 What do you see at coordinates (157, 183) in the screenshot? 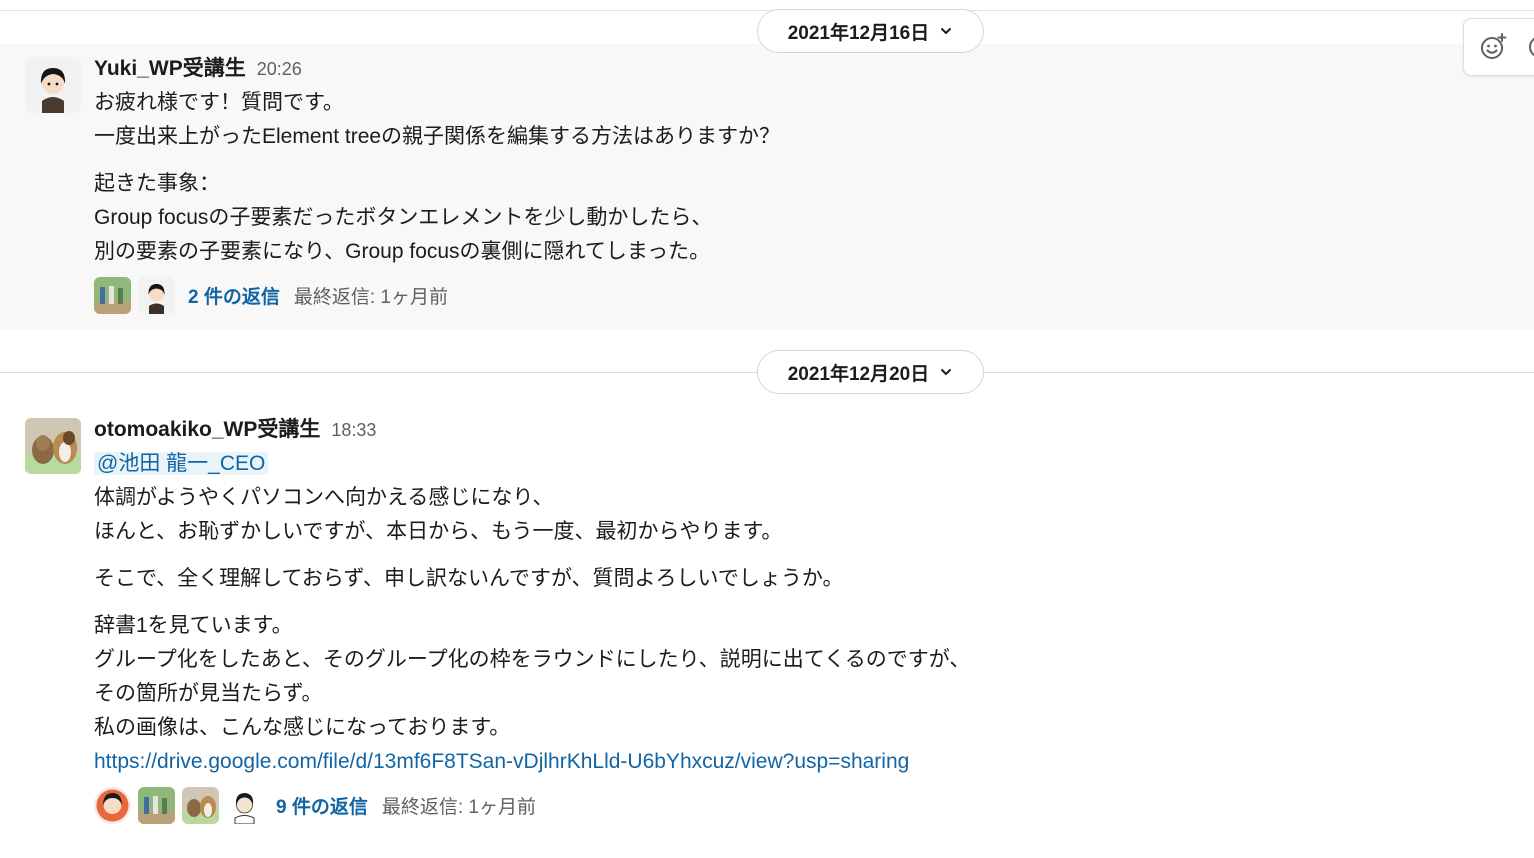
I see `message-line: 起きた事象：` at bounding box center [157, 183].